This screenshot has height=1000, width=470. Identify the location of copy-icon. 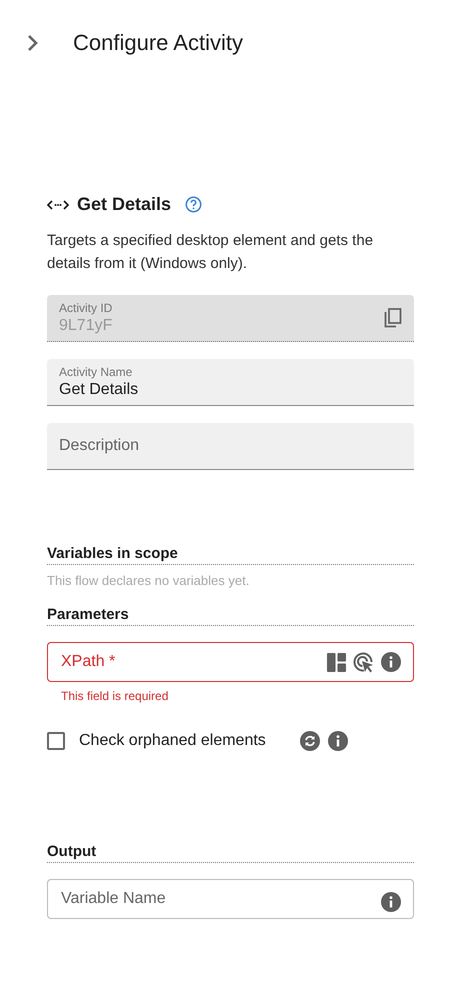
(393, 318).